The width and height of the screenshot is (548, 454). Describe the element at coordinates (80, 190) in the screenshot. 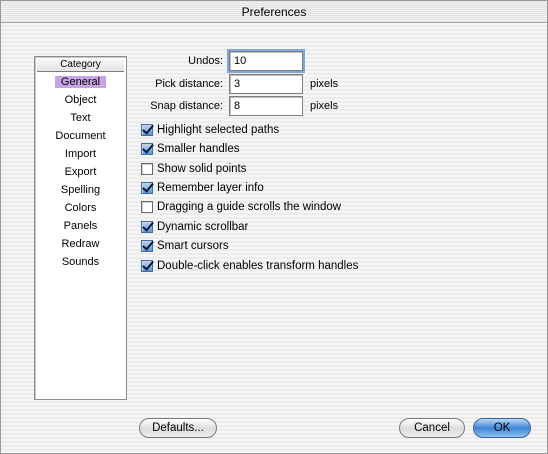

I see `category-item-spelling: Spelling` at that location.